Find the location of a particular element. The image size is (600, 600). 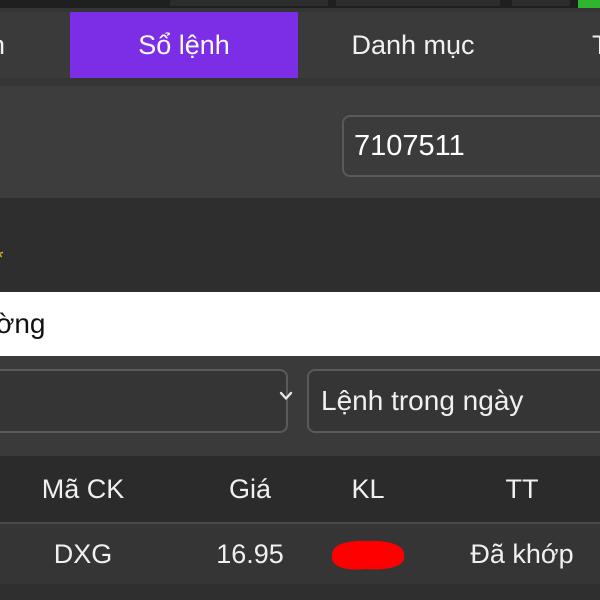

tab-label: Danh mục is located at coordinates (413, 44).